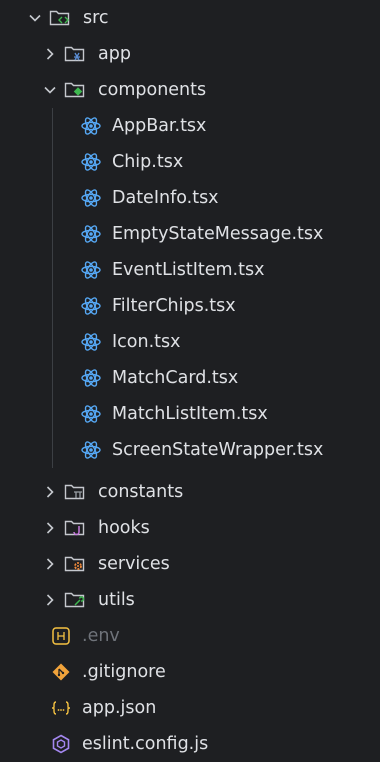 This screenshot has height=762, width=380. I want to click on tree-file-dateinfo: DateInfo.tsx, so click(190, 198).